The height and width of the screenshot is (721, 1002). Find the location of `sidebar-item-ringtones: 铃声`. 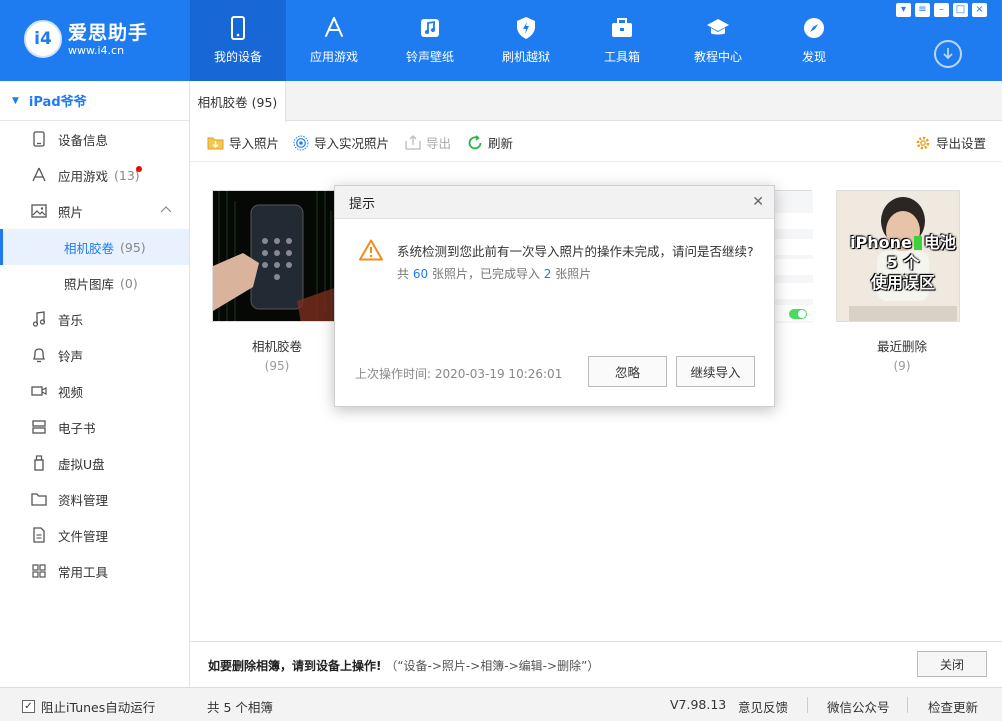

sidebar-item-ringtones: 铃声 is located at coordinates (94, 355).